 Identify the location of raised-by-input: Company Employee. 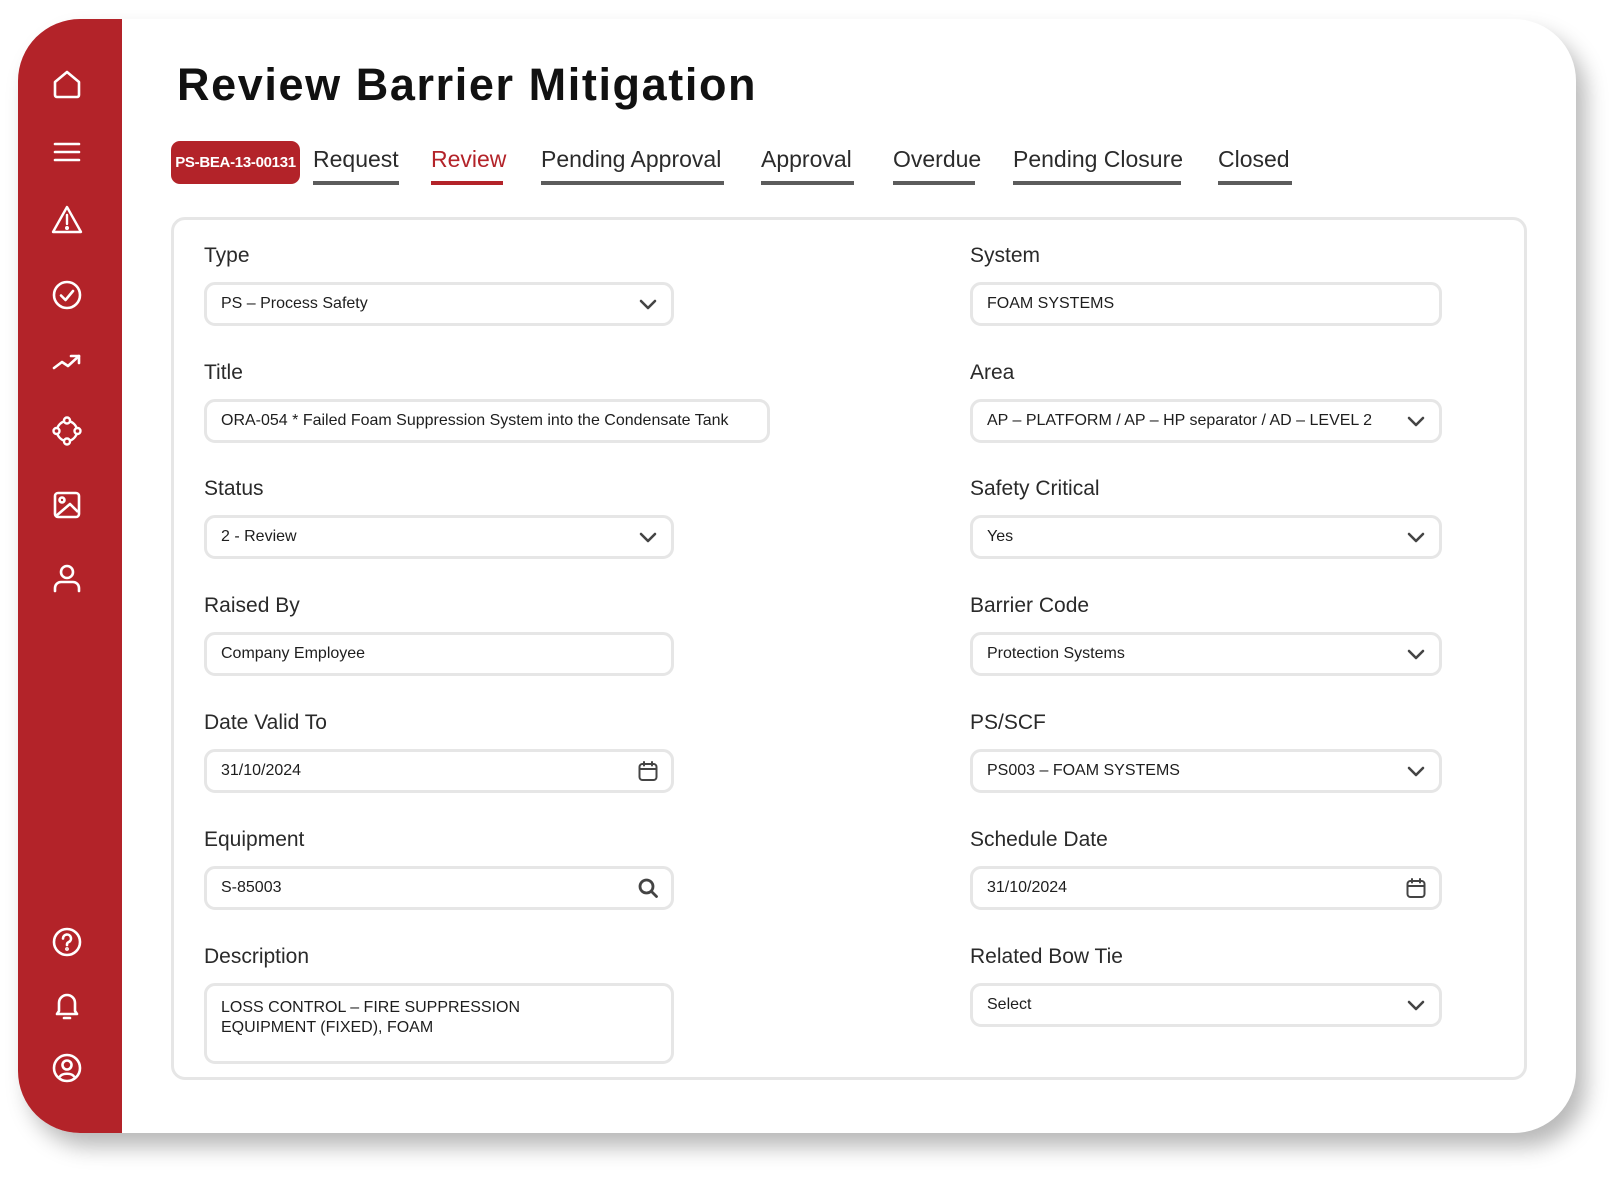
(439, 654).